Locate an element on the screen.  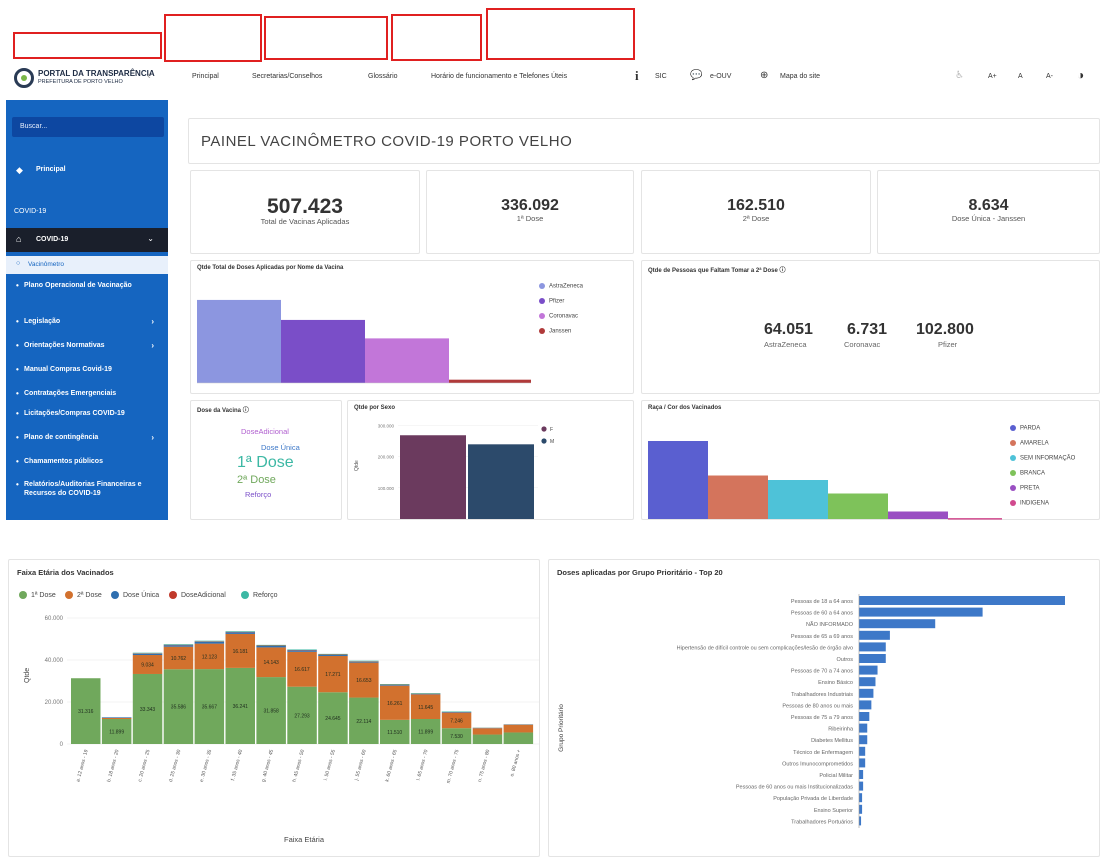
nav-sic: SIC is located at coordinates (661, 76).